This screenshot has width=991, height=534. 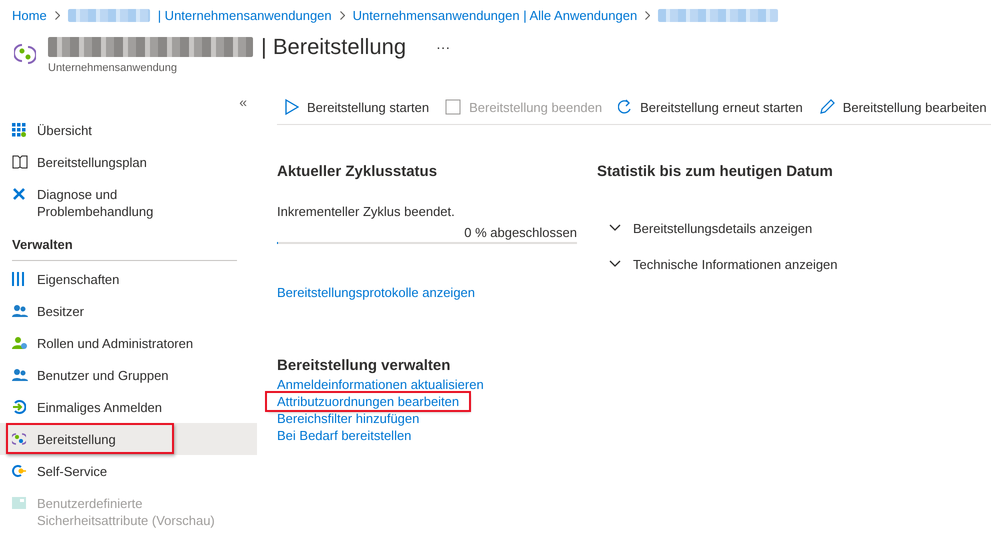 I want to click on section-heading: Verwalten, so click(x=124, y=249).